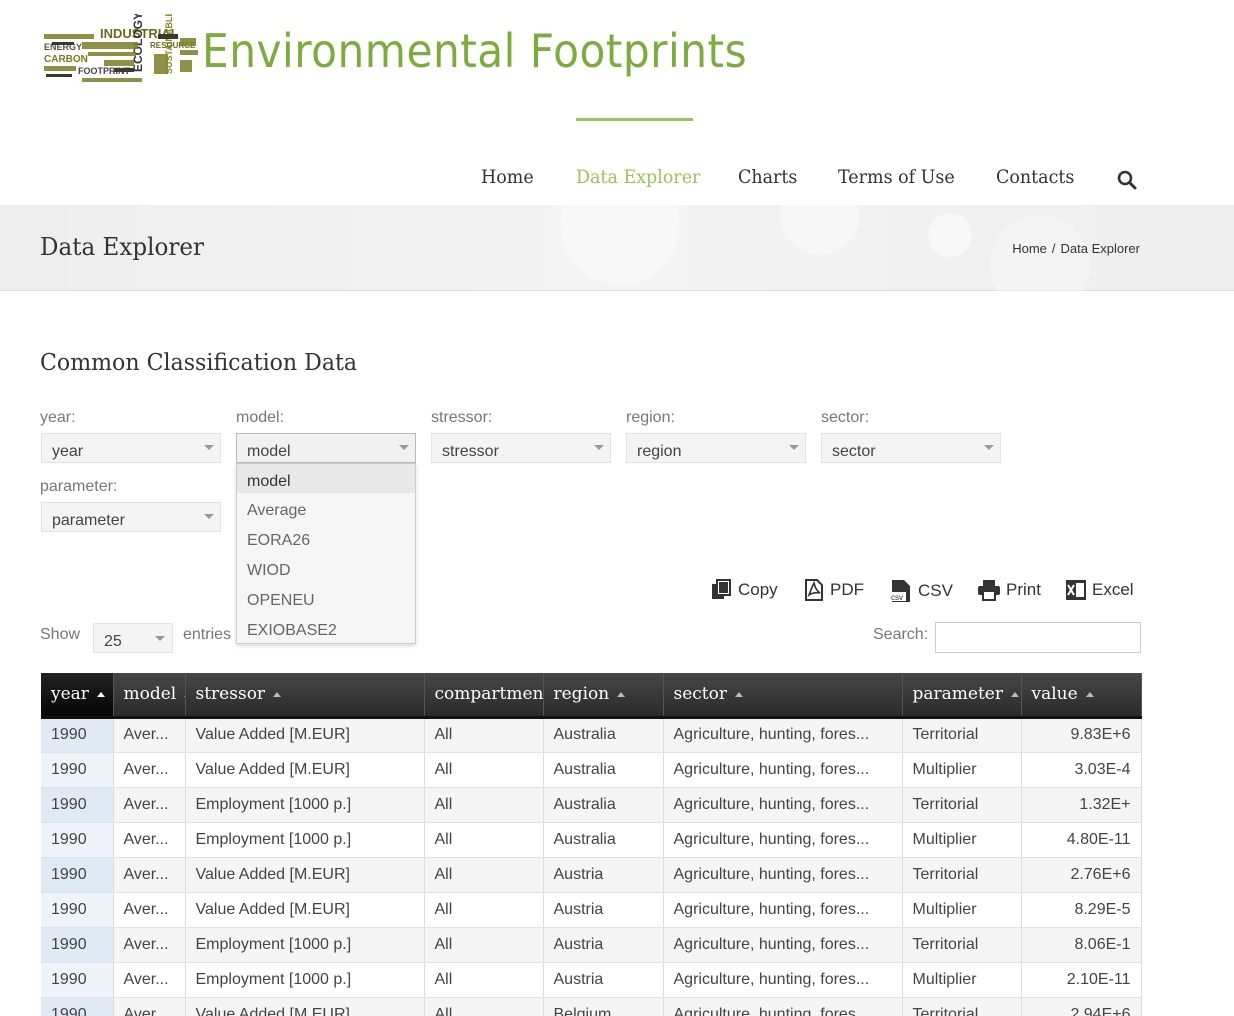  I want to click on filter-label-year: year:, so click(58, 417).